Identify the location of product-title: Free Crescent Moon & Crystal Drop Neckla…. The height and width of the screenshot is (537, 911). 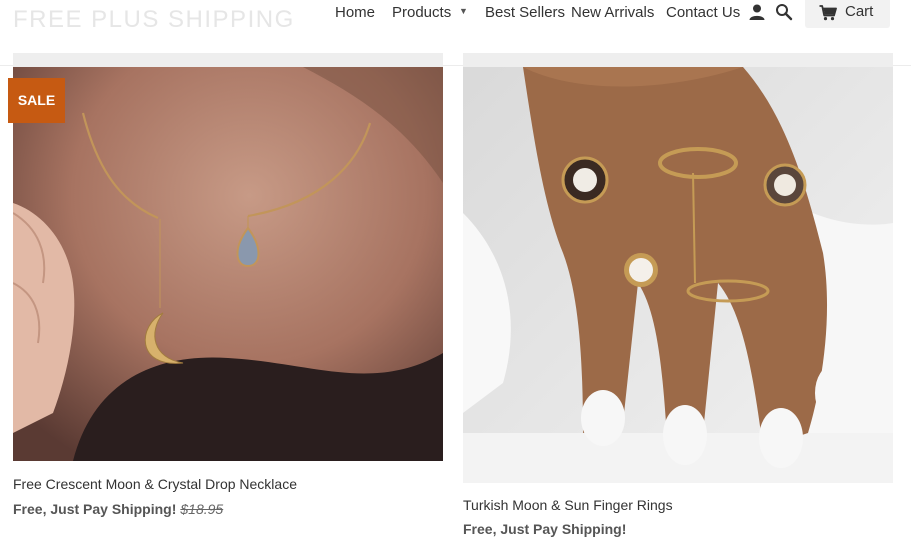
(155, 484).